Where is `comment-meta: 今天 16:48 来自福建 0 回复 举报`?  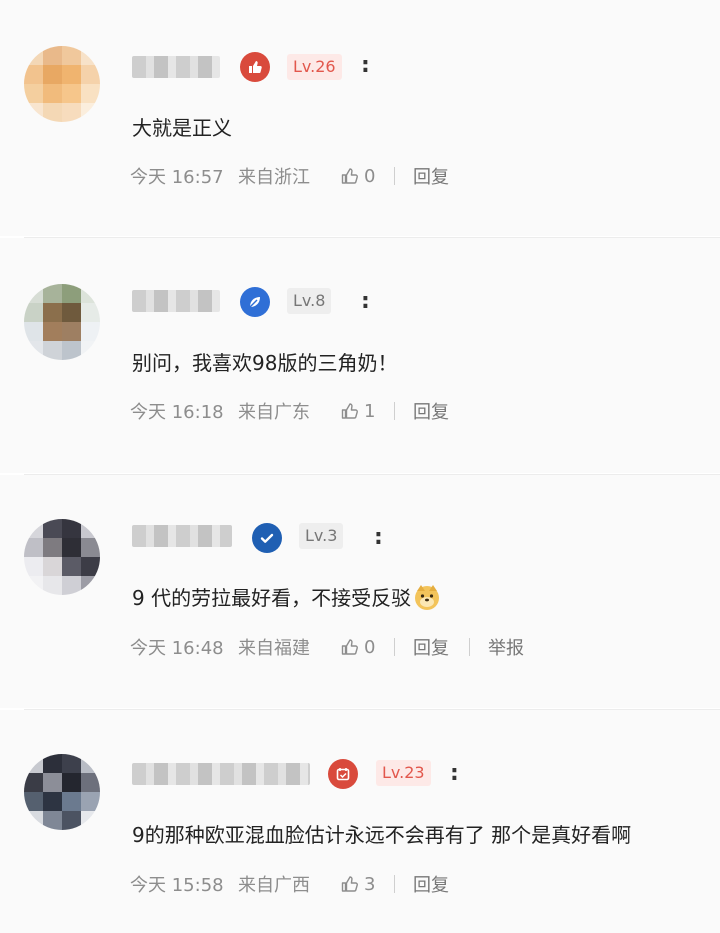
comment-meta: 今天 16:48 来自福建 0 回复 举报 is located at coordinates (327, 647).